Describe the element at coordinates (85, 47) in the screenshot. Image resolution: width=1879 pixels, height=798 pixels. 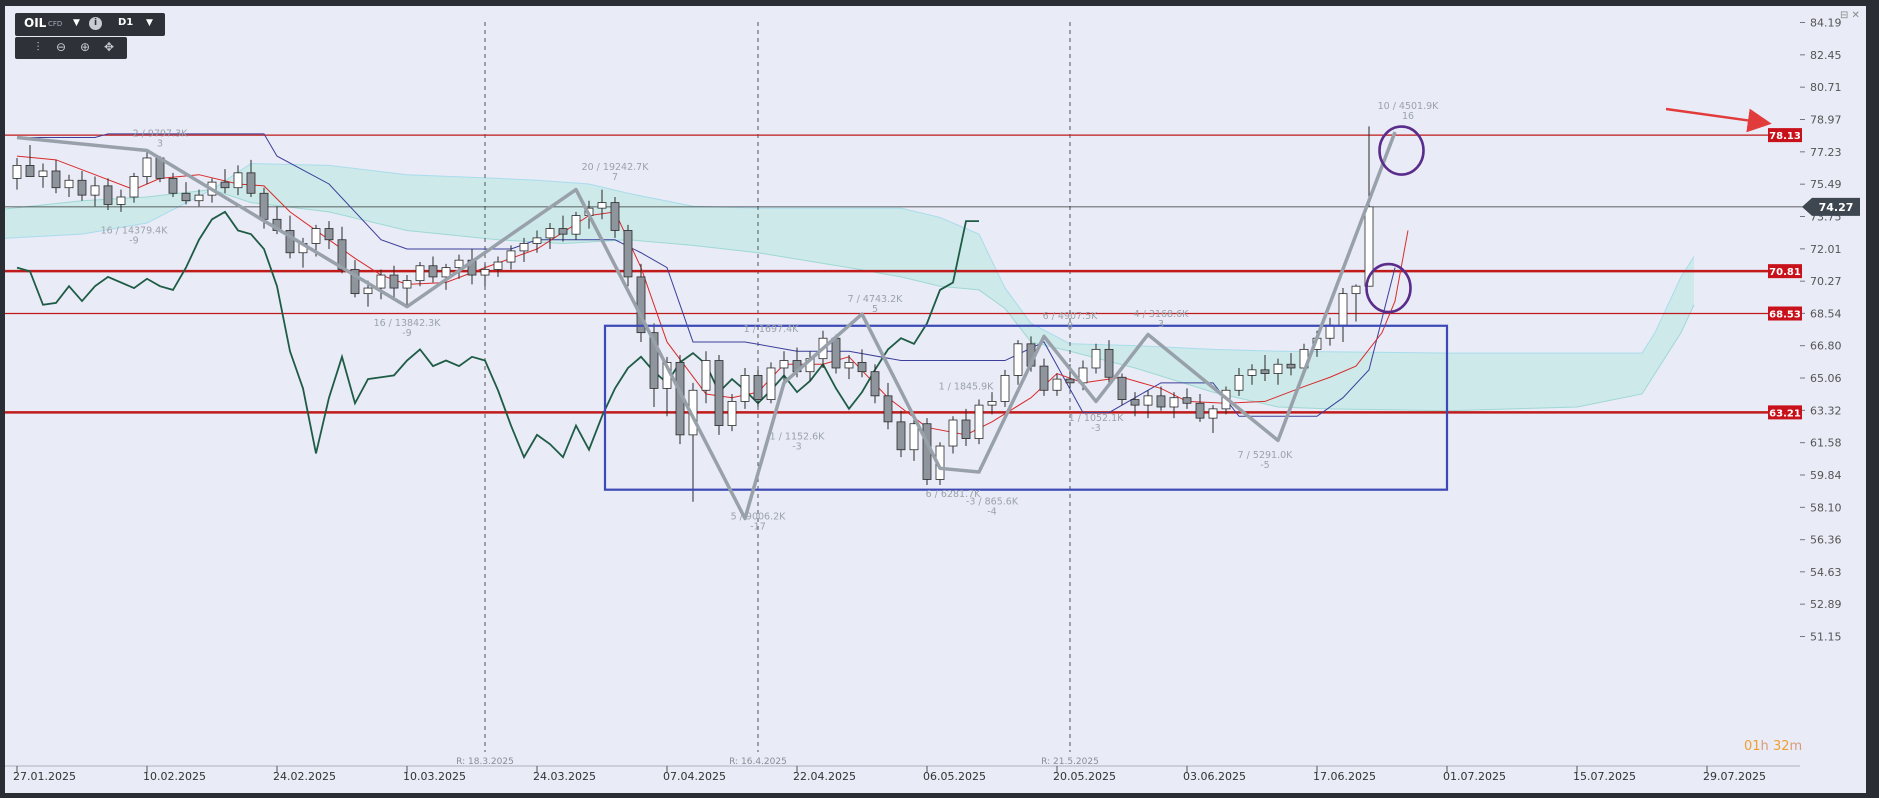
I see `zoom-in-icon: ⊕` at that location.